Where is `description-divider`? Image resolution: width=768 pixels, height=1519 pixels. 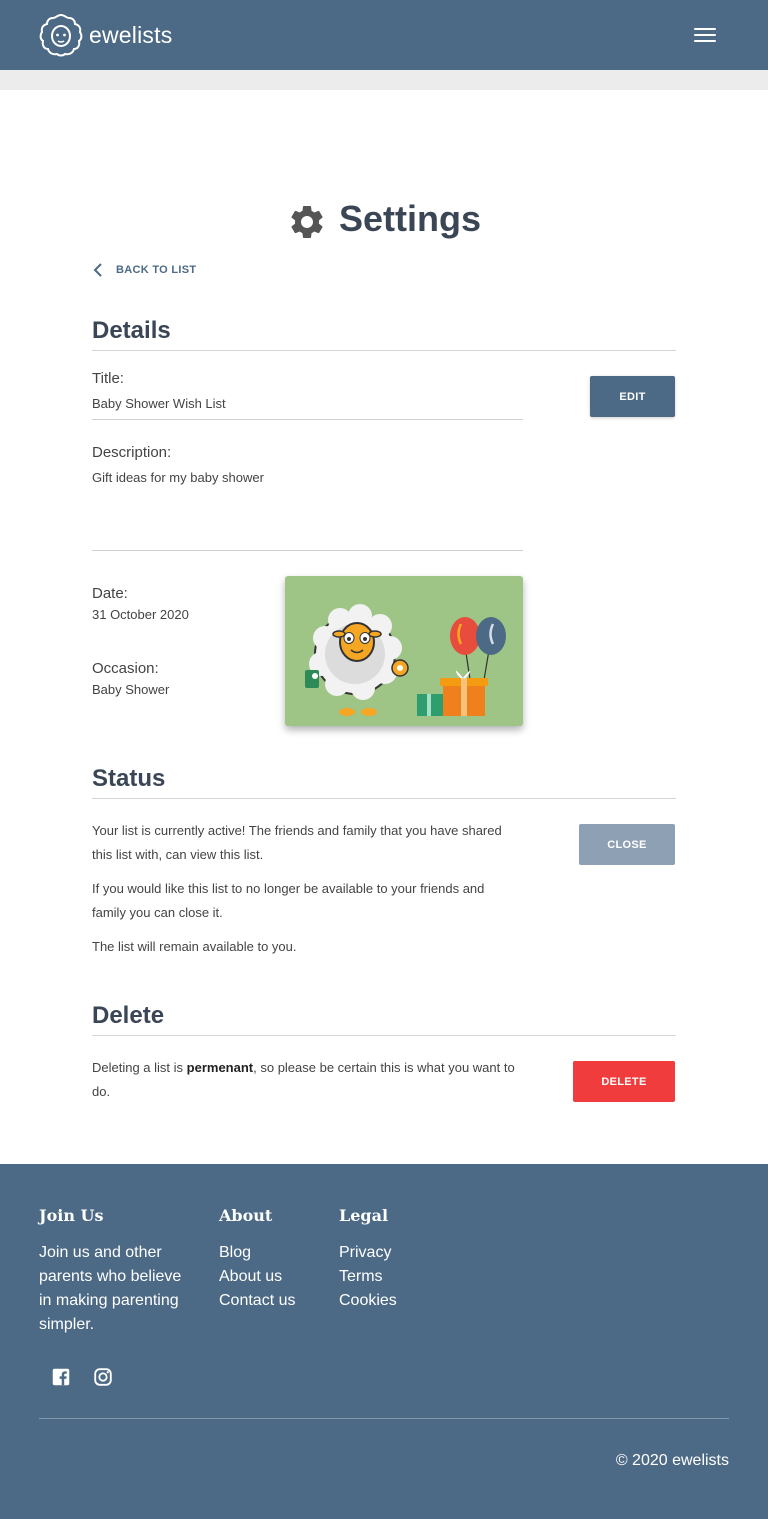 description-divider is located at coordinates (307, 550).